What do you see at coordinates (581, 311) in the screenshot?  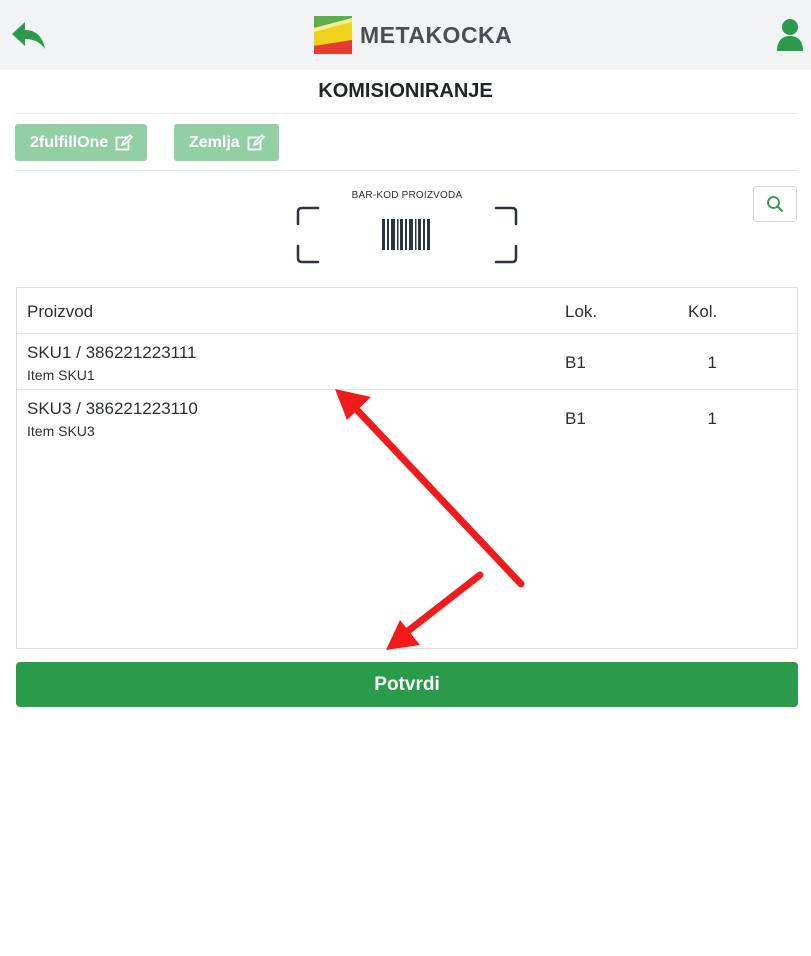 I see `column-header-location: Lok.` at bounding box center [581, 311].